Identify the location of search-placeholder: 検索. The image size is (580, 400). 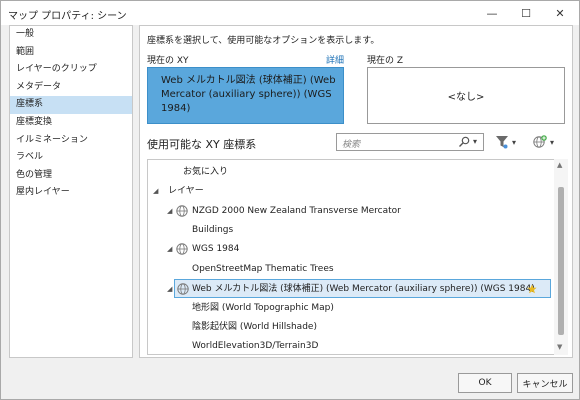
(351, 145).